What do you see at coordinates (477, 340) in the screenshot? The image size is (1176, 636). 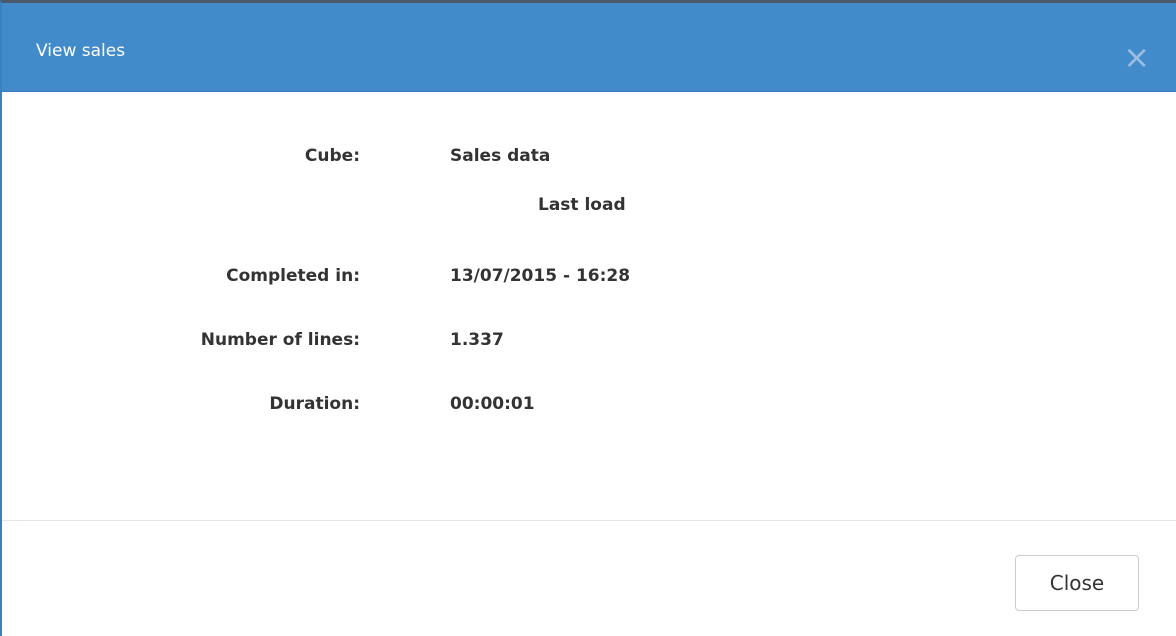 I see `lines-value: 1.337` at bounding box center [477, 340].